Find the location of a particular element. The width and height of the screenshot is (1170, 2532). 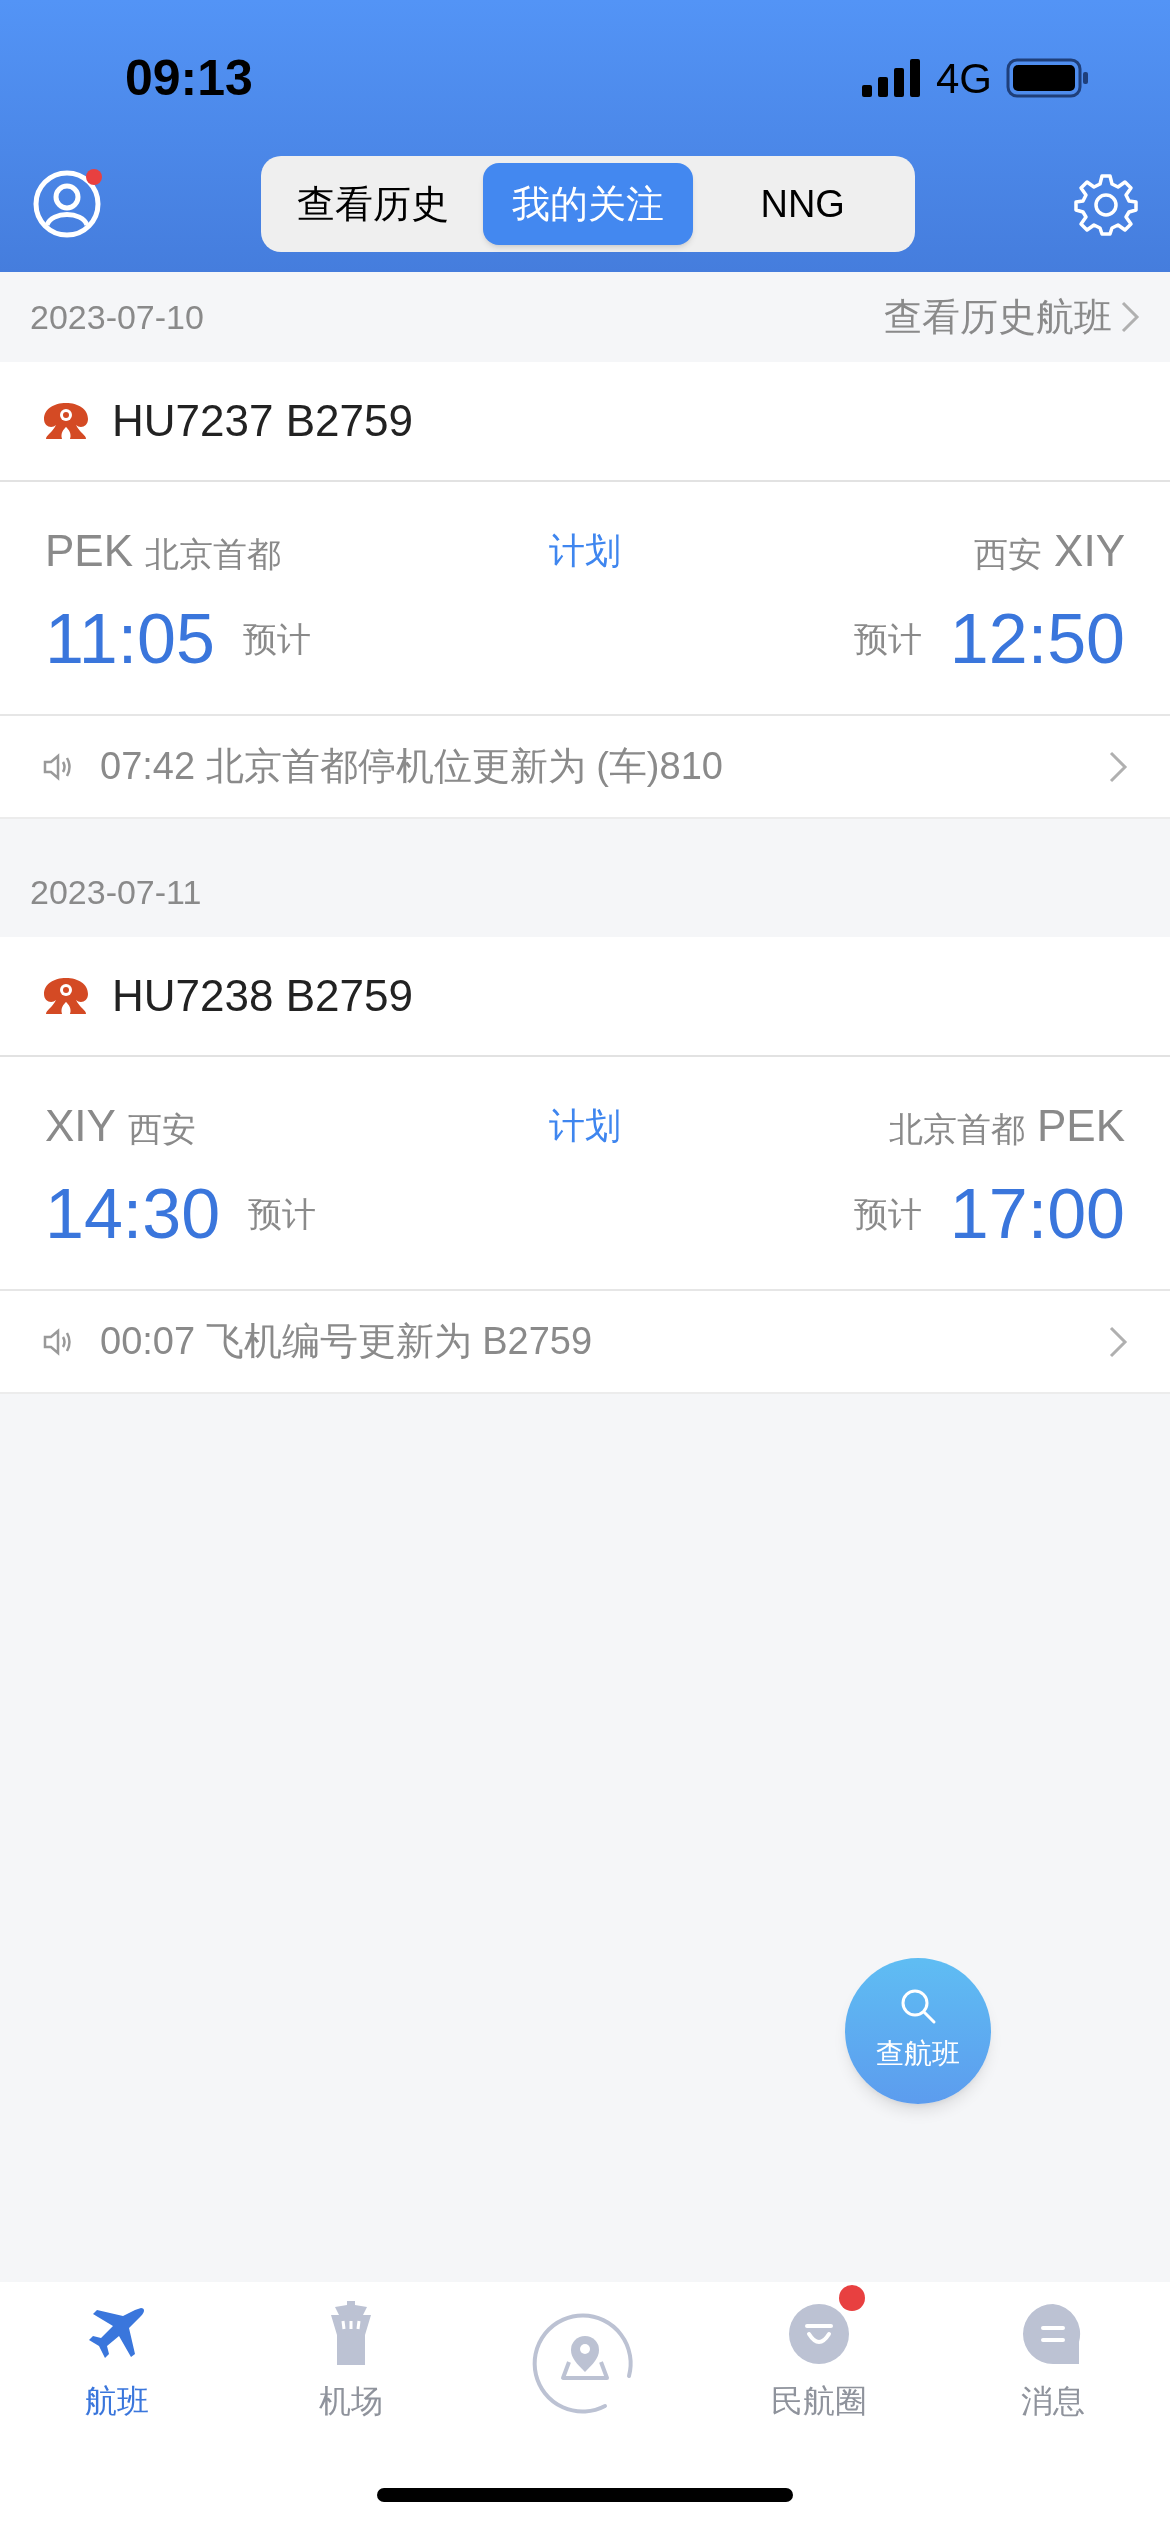

tab-bar-item: 航班 is located at coordinates (117, 2401).